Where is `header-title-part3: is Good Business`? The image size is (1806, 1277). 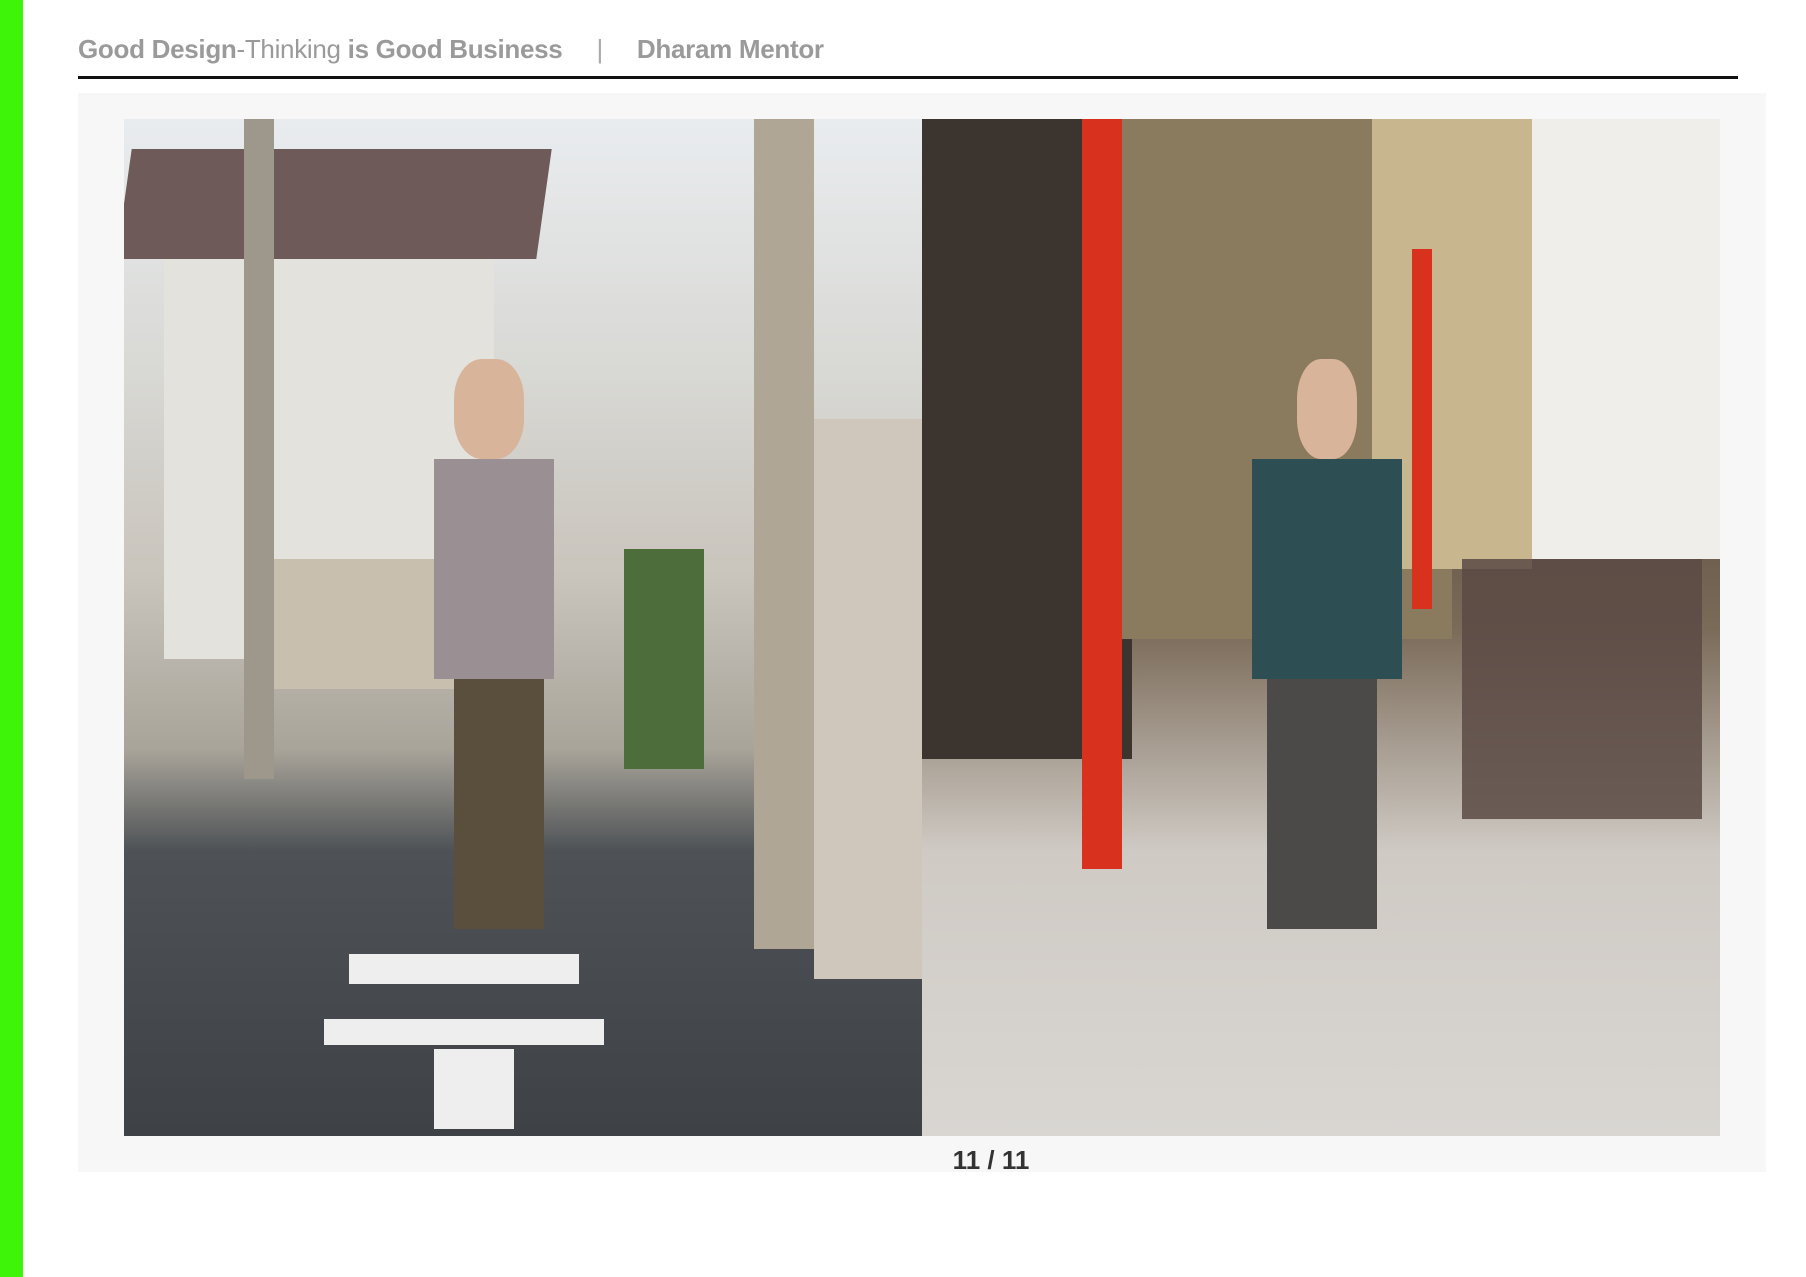 header-title-part3: is Good Business is located at coordinates (451, 49).